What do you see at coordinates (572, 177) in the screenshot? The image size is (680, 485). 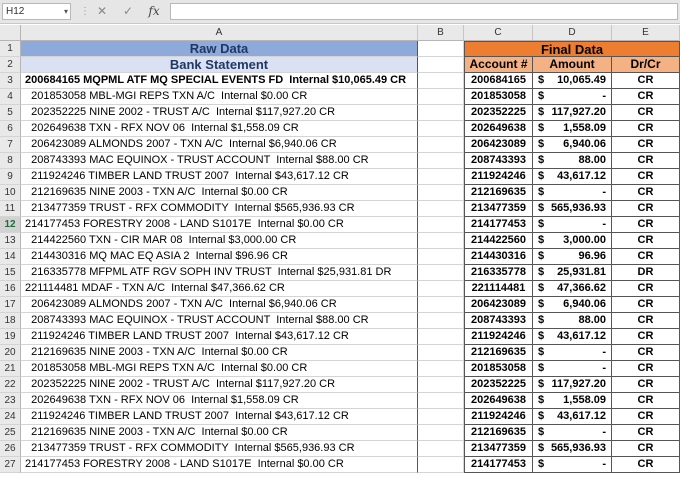 I see `amount-cell: $43,617.12` at bounding box center [572, 177].